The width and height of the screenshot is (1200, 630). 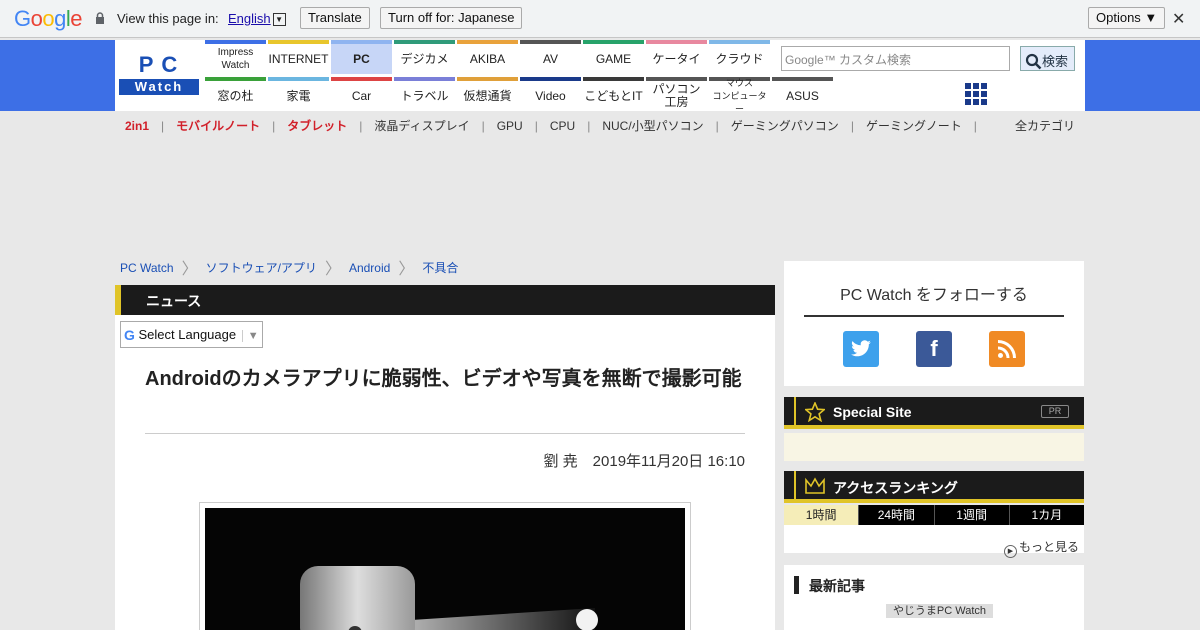 I want to click on ranking-tabs: 1時間 24時間 1週間 1カ月, so click(x=934, y=515).